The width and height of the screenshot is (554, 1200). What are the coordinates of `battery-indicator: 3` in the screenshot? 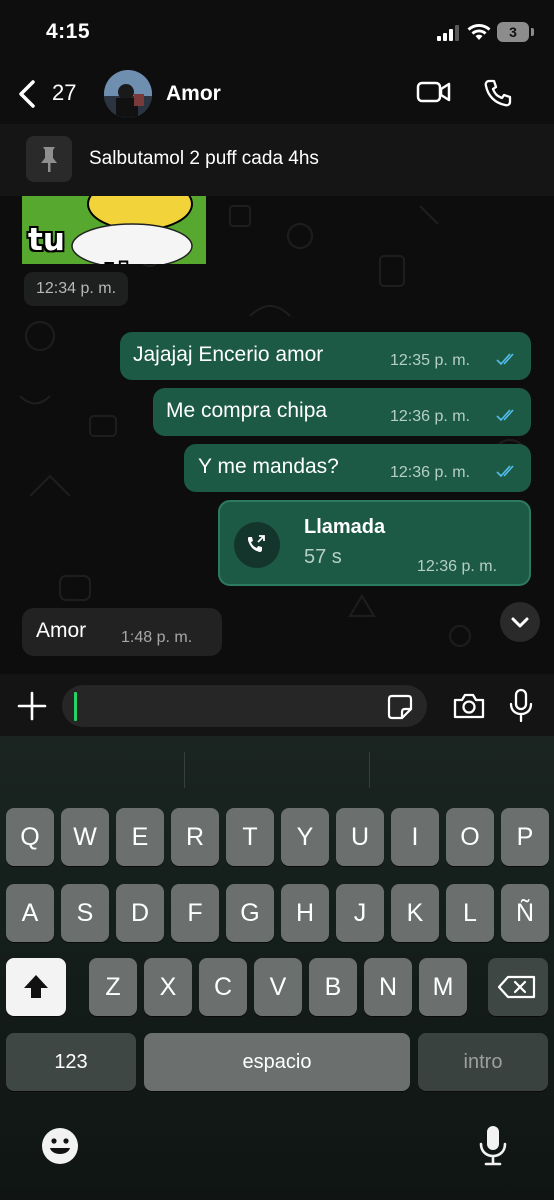 It's located at (513, 32).